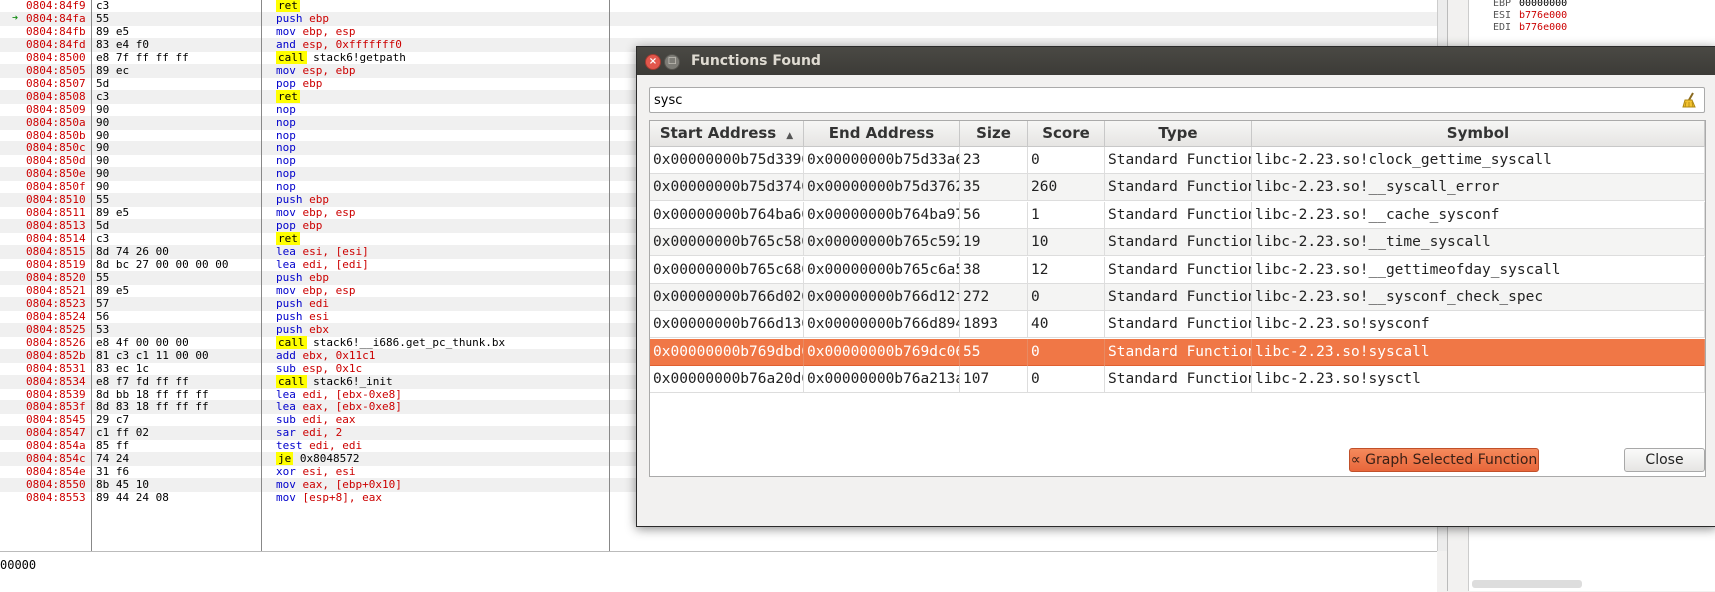 This screenshot has width=1715, height=592. I want to click on disasm-instruction: sub edi, eax, so click(315, 420).